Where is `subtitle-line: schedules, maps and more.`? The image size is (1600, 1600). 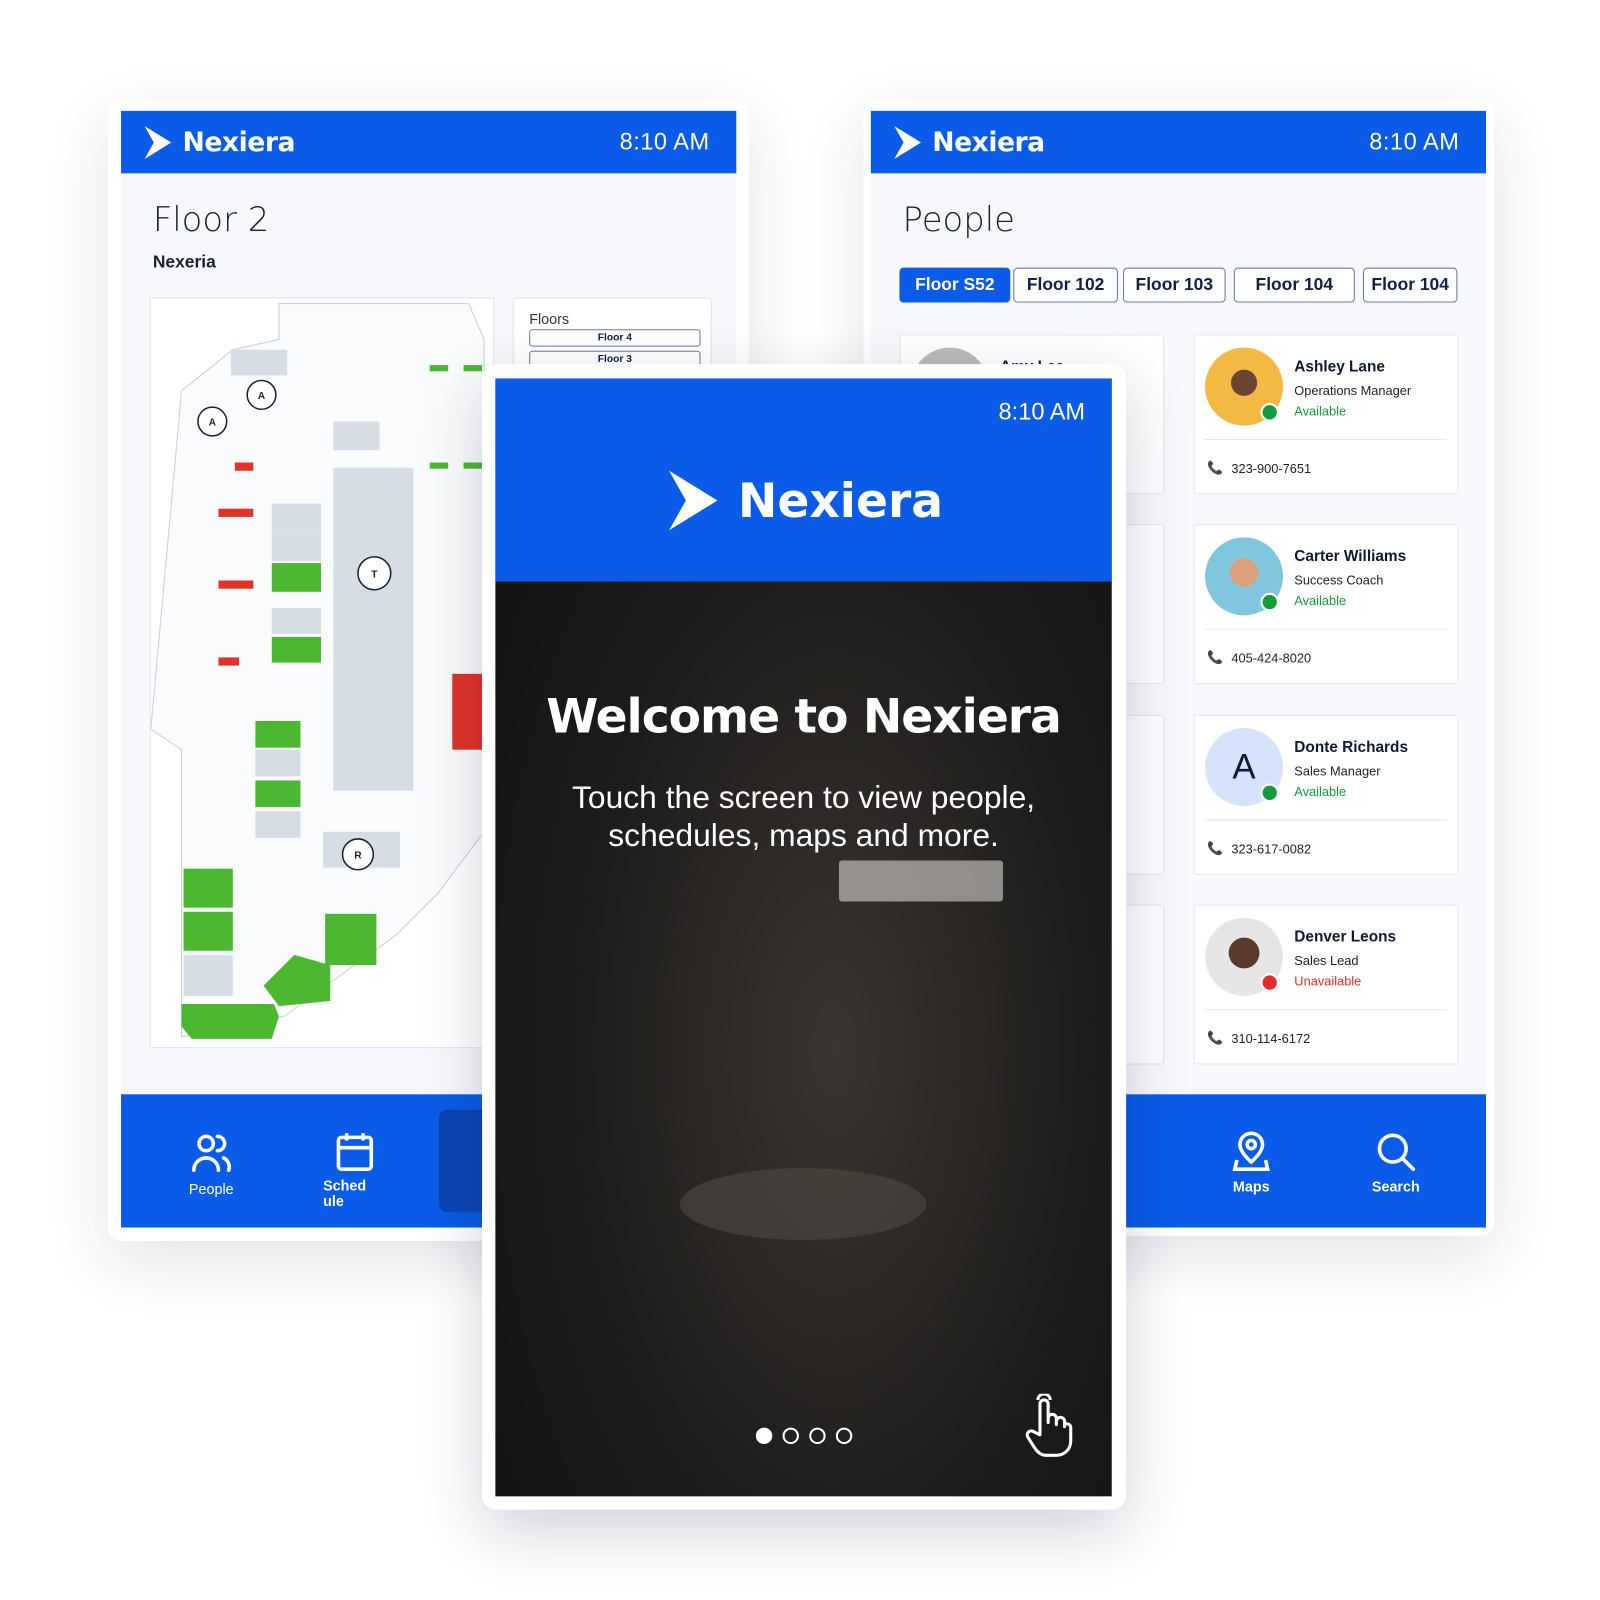
subtitle-line: schedules, maps and more. is located at coordinates (803, 835).